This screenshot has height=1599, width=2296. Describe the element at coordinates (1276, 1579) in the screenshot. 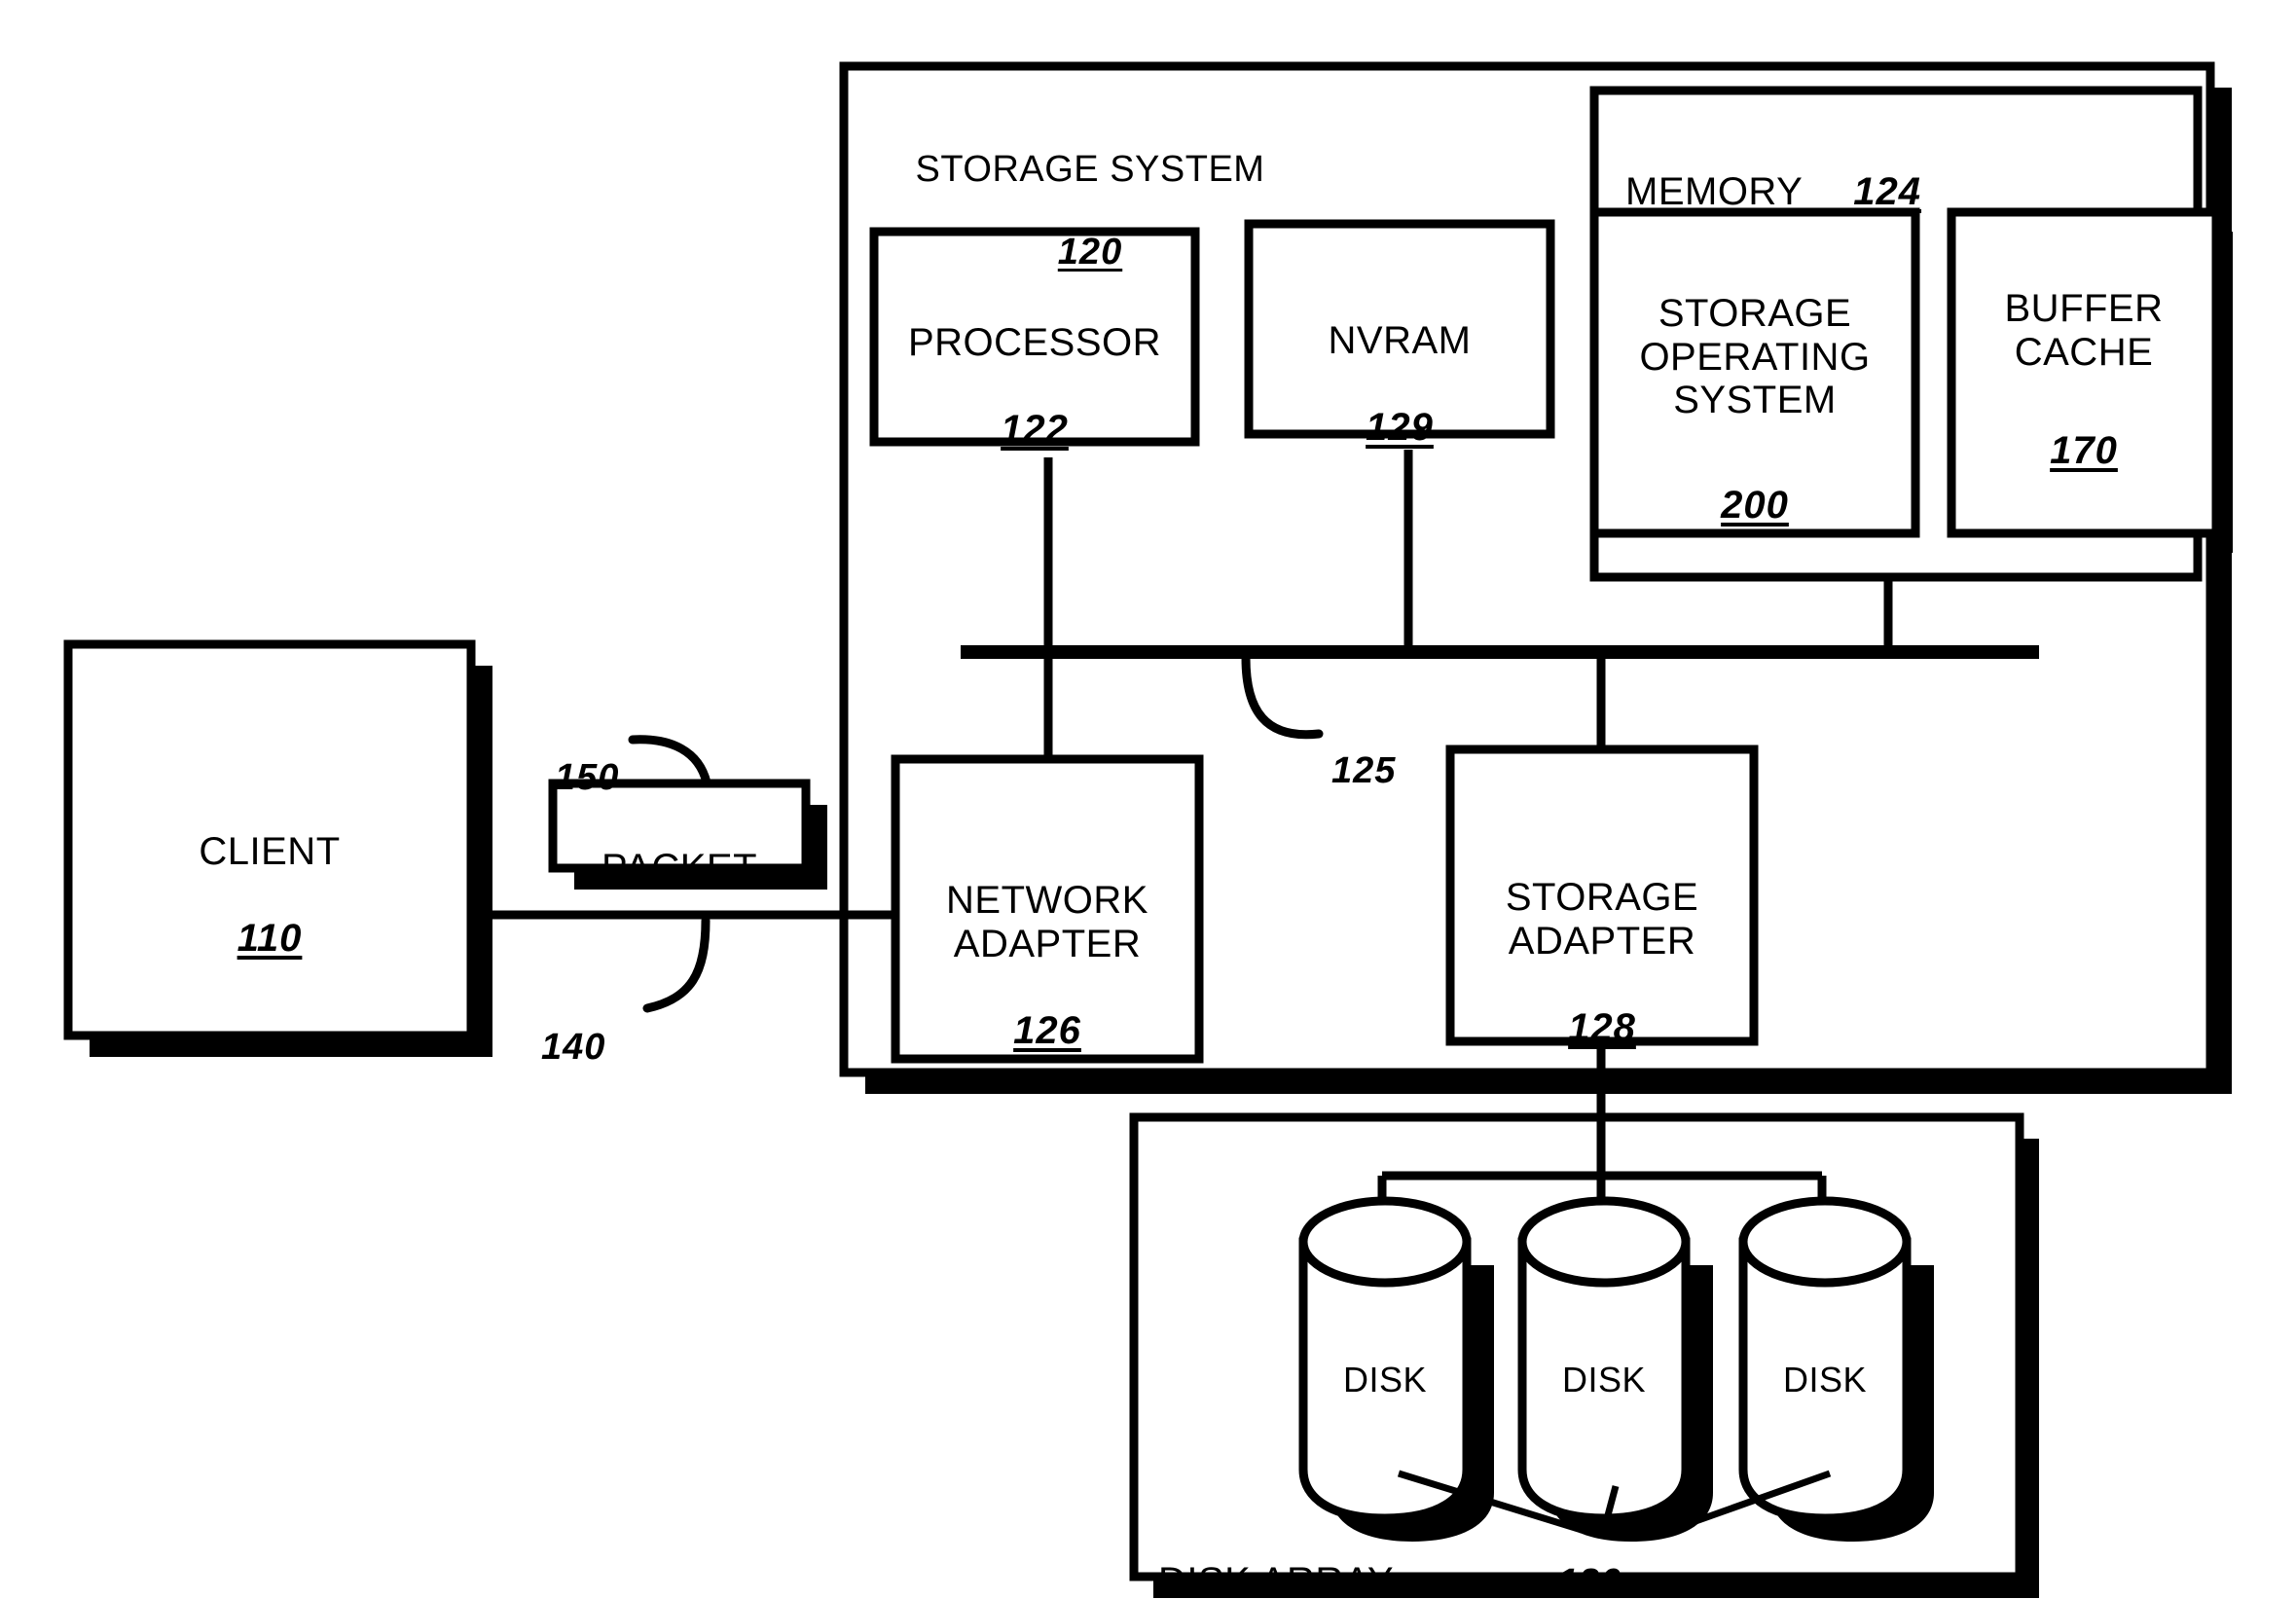

I see `disk-array-label: DISK ARRAY` at that location.